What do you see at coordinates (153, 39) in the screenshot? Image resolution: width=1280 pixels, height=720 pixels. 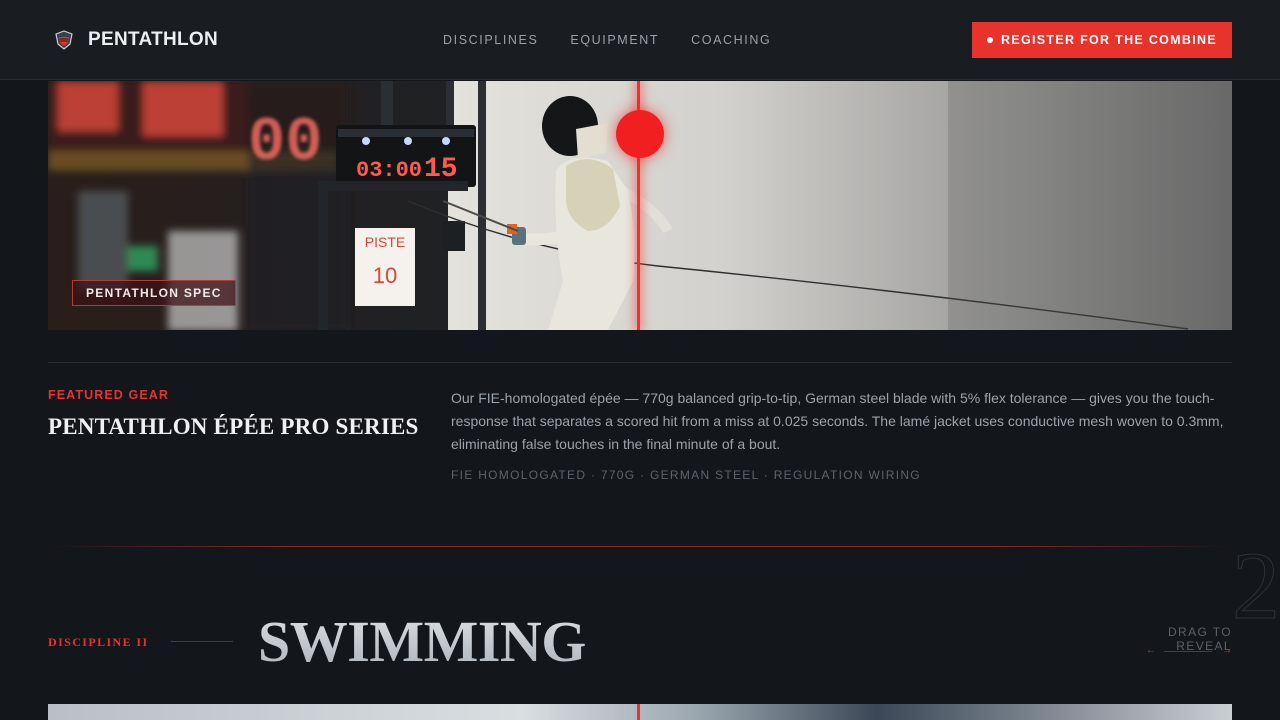 I see `brand-name: PENTATHLON` at bounding box center [153, 39].